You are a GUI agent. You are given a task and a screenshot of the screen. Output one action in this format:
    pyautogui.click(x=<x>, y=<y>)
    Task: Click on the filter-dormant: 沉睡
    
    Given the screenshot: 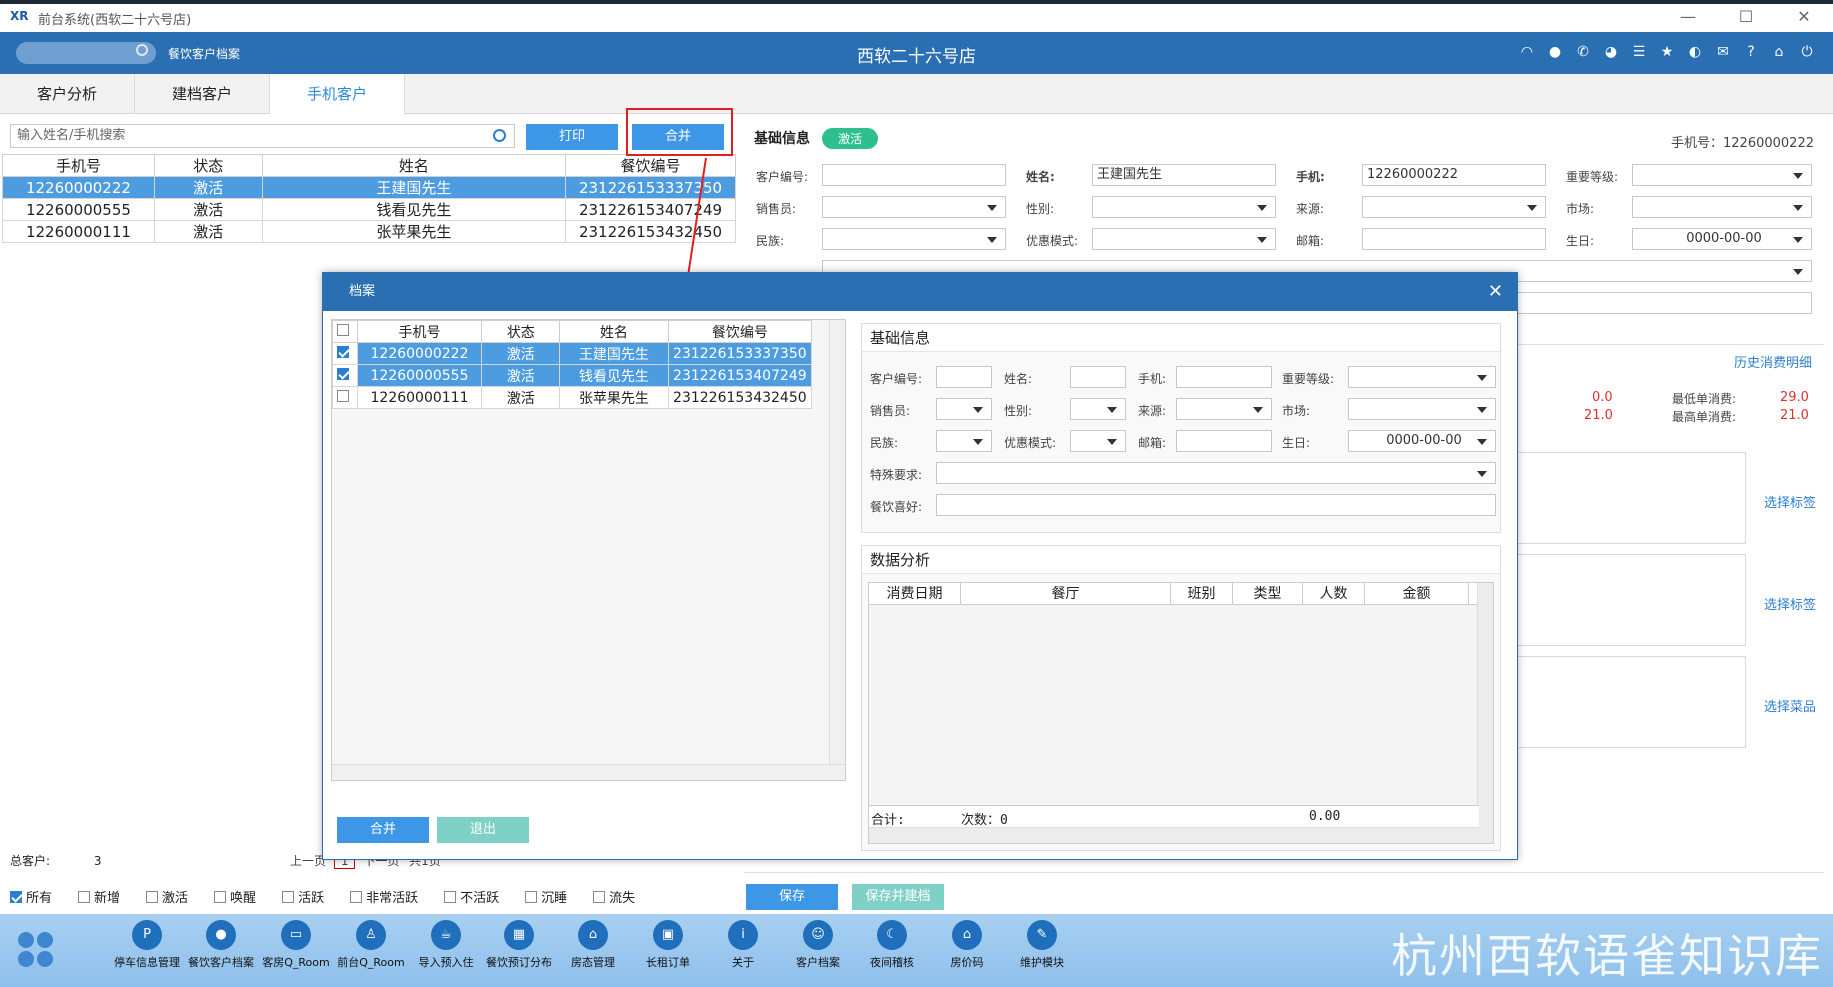 What is the action you would take?
    pyautogui.click(x=546, y=896)
    